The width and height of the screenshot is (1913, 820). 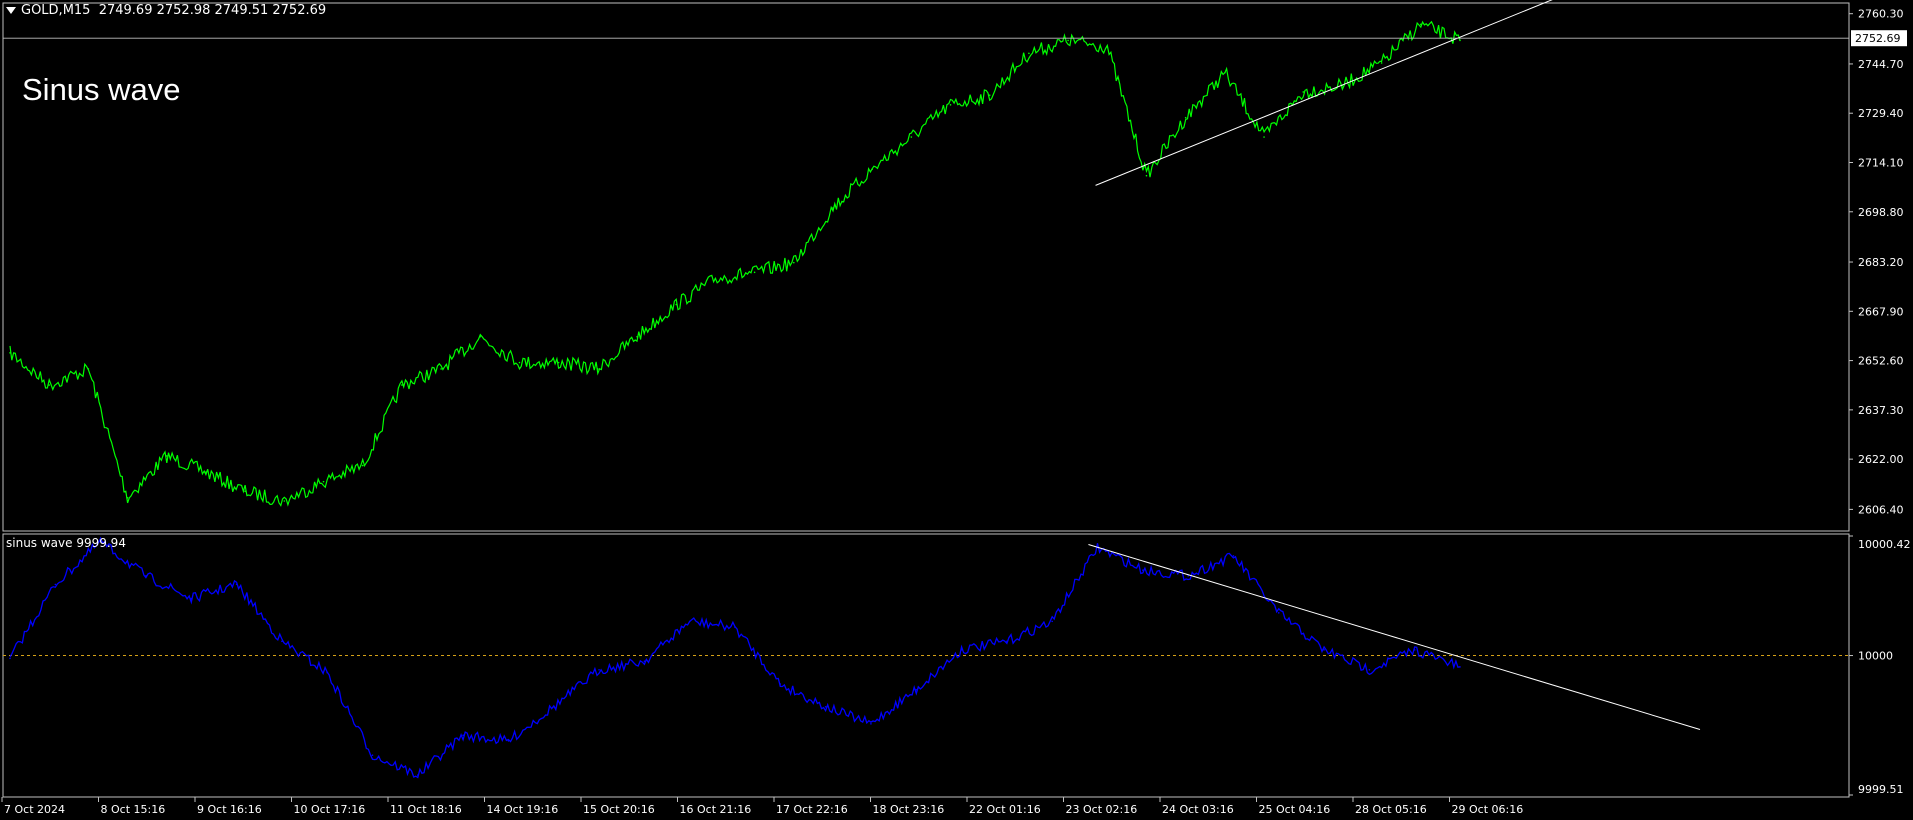 I want to click on indicator-y-tick-label: 10000.42, so click(x=1884, y=544).